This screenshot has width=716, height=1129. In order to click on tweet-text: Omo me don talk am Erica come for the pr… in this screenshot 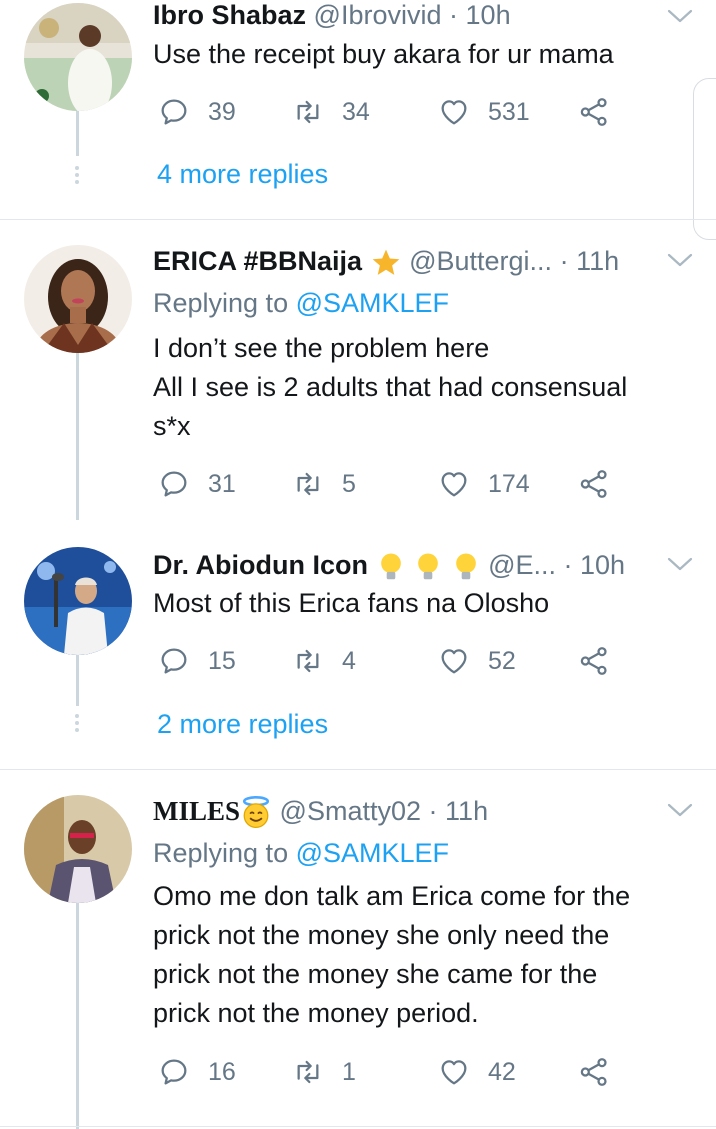, I will do `click(419, 955)`.